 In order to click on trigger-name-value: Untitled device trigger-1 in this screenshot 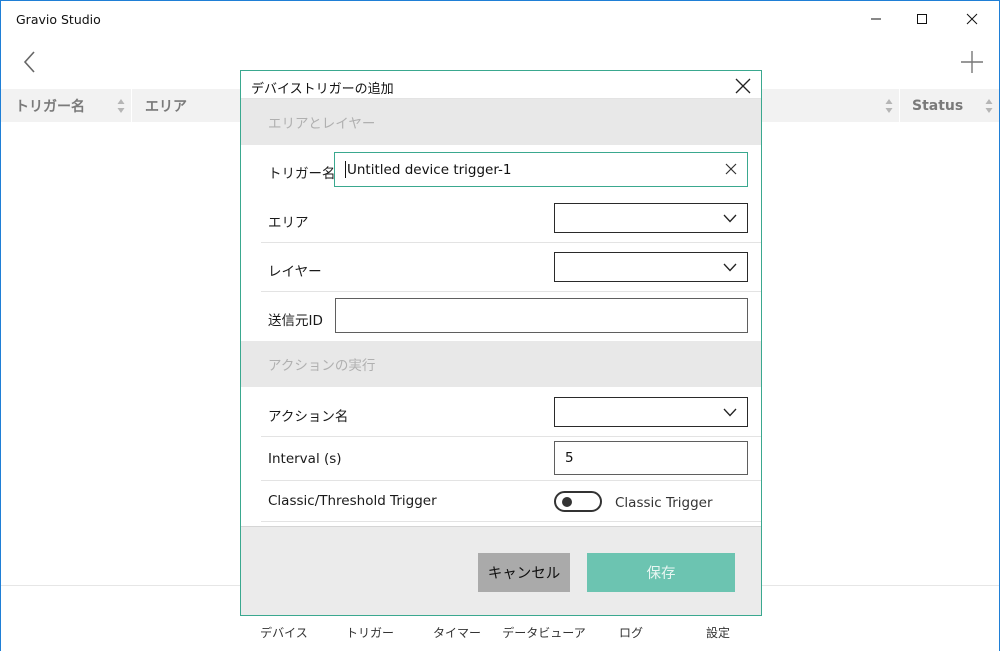, I will do `click(429, 169)`.